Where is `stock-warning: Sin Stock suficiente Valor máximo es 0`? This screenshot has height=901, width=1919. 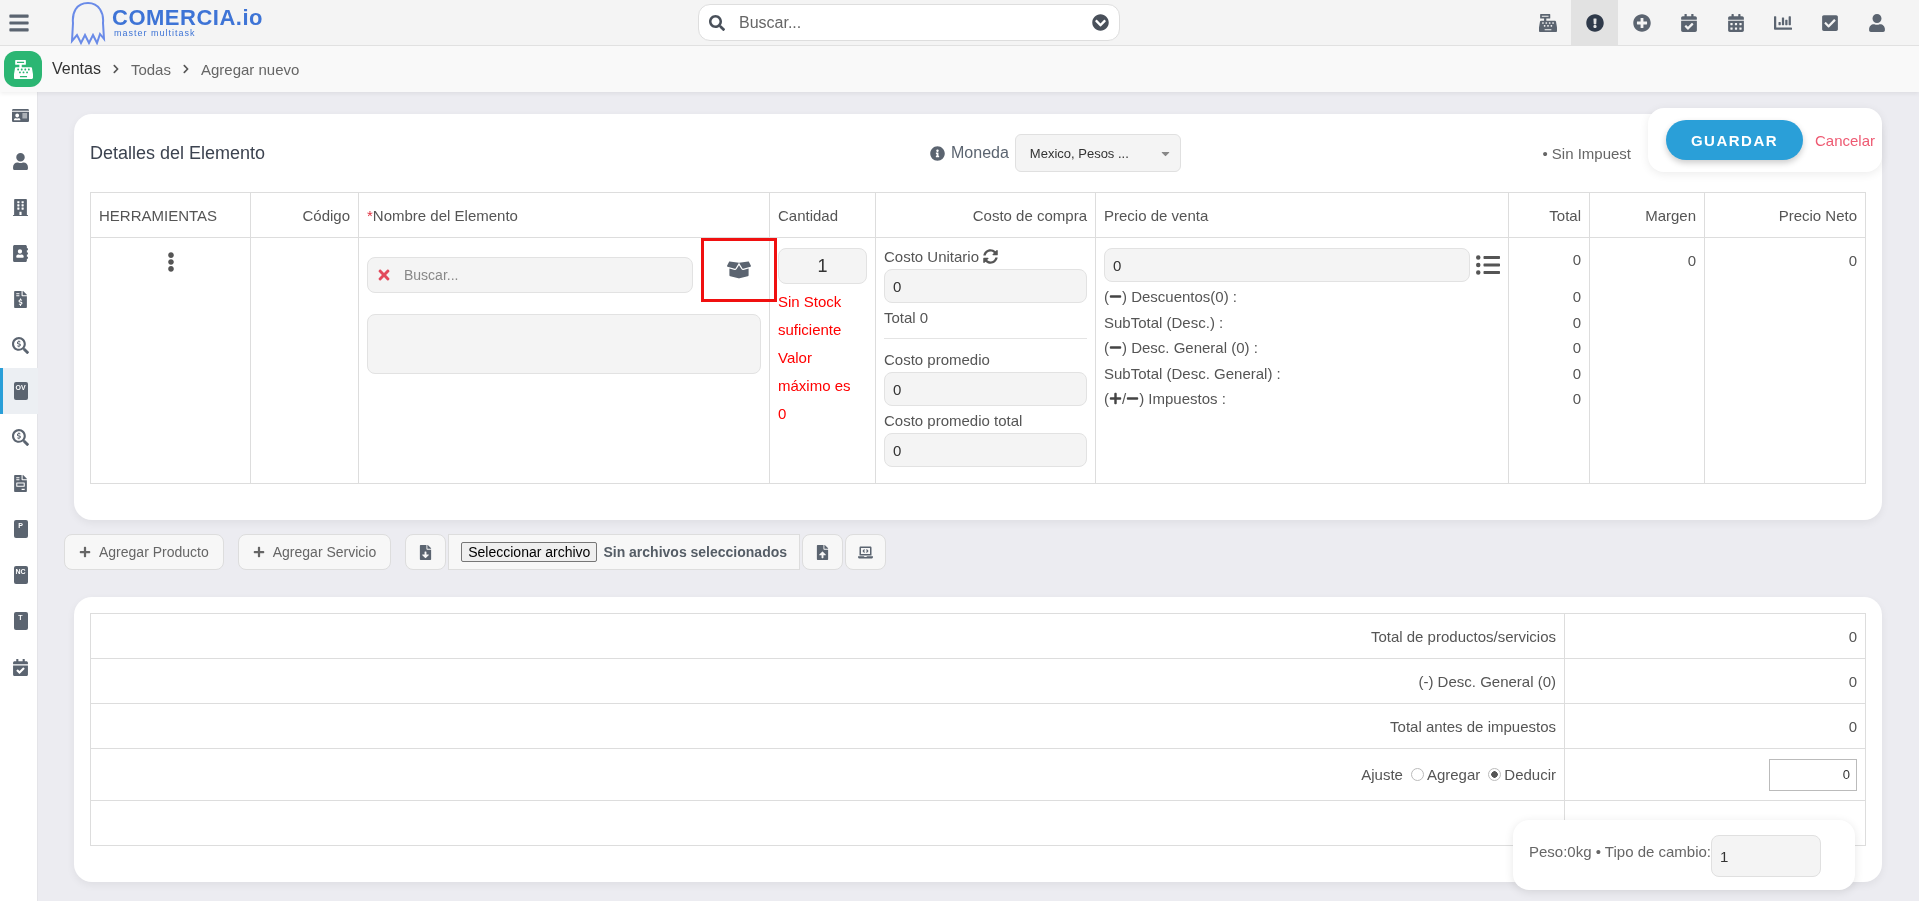 stock-warning: Sin Stock suficiente Valor máximo es 0 is located at coordinates (815, 358).